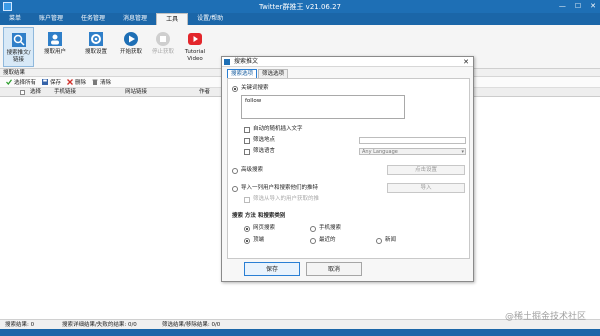 The height and width of the screenshot is (336, 600). What do you see at coordinates (259, 216) in the screenshot?
I see `search-method-label: 搜索 方法 和搜索类别` at bounding box center [259, 216].